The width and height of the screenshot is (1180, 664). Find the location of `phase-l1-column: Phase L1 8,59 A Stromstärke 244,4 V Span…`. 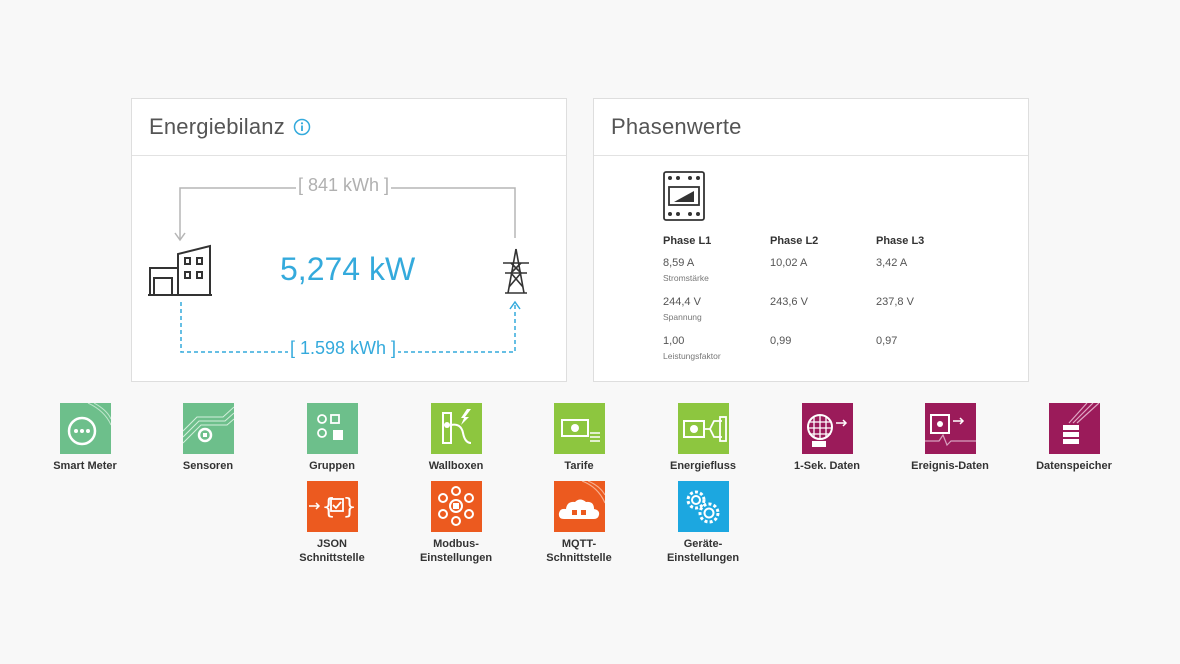

phase-l1-column: Phase L1 8,59 A Stromstärke 244,4 V Span… is located at coordinates (713, 298).